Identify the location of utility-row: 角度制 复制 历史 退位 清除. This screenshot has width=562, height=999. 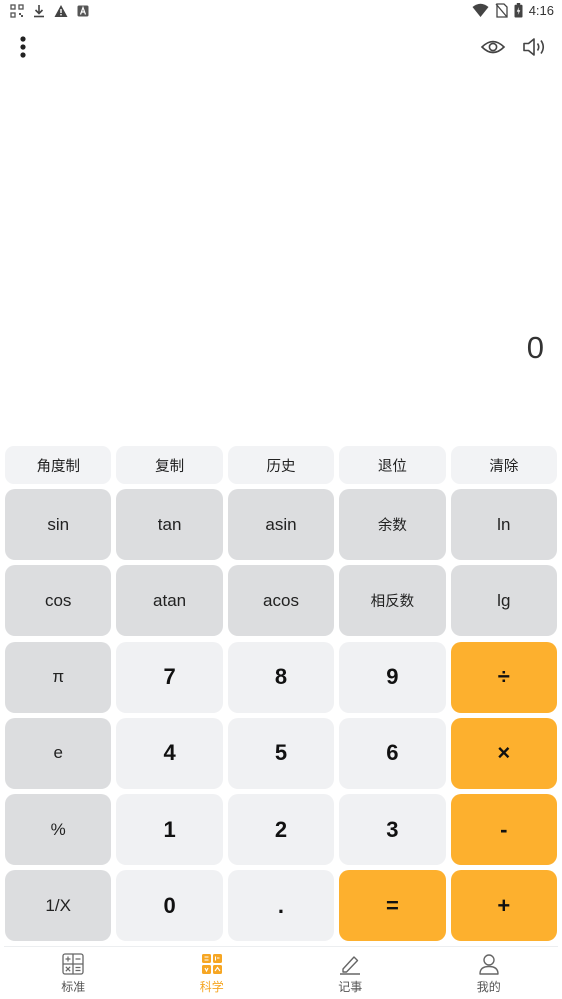
(281, 465).